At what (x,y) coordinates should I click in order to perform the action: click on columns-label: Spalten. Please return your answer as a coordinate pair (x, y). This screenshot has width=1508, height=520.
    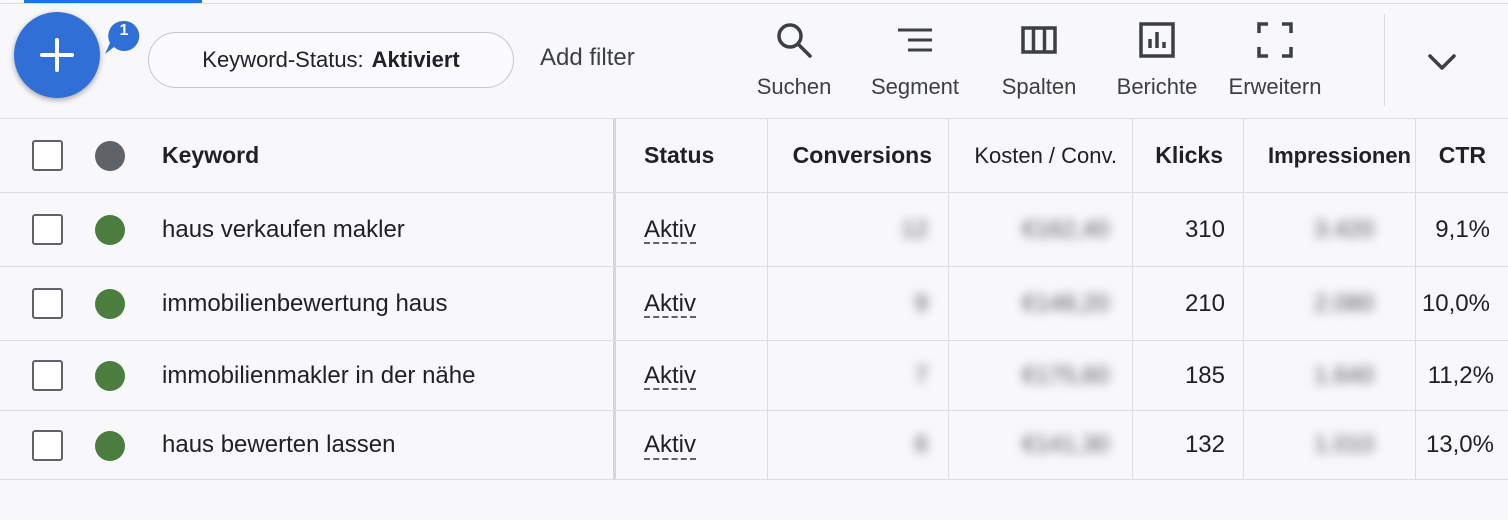
    Looking at the image, I should click on (1039, 86).